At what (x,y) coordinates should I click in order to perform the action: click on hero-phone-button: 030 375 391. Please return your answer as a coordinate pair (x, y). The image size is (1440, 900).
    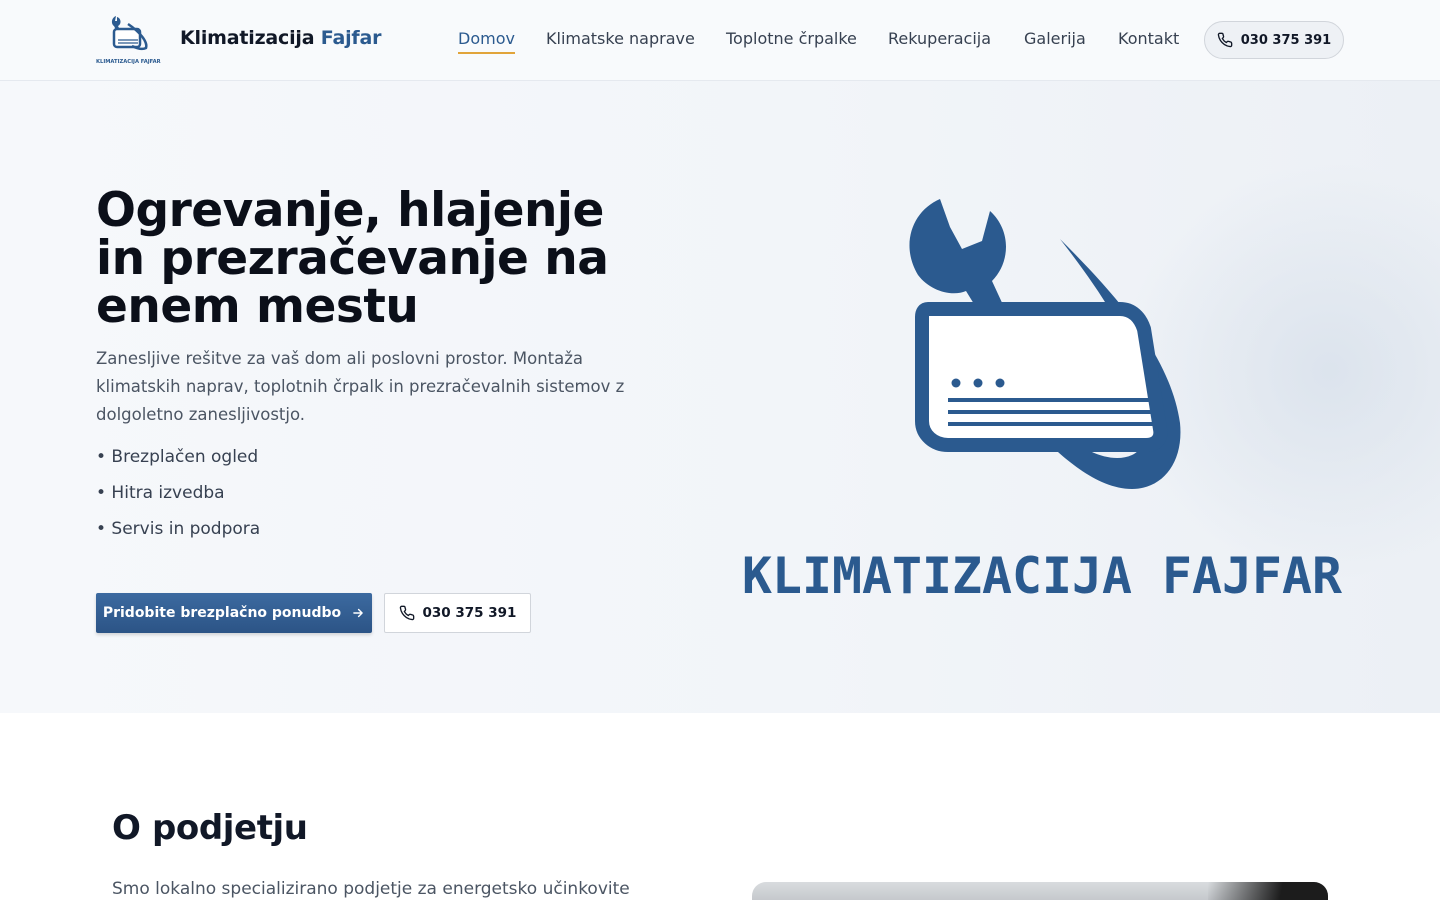
    Looking at the image, I should click on (457, 613).